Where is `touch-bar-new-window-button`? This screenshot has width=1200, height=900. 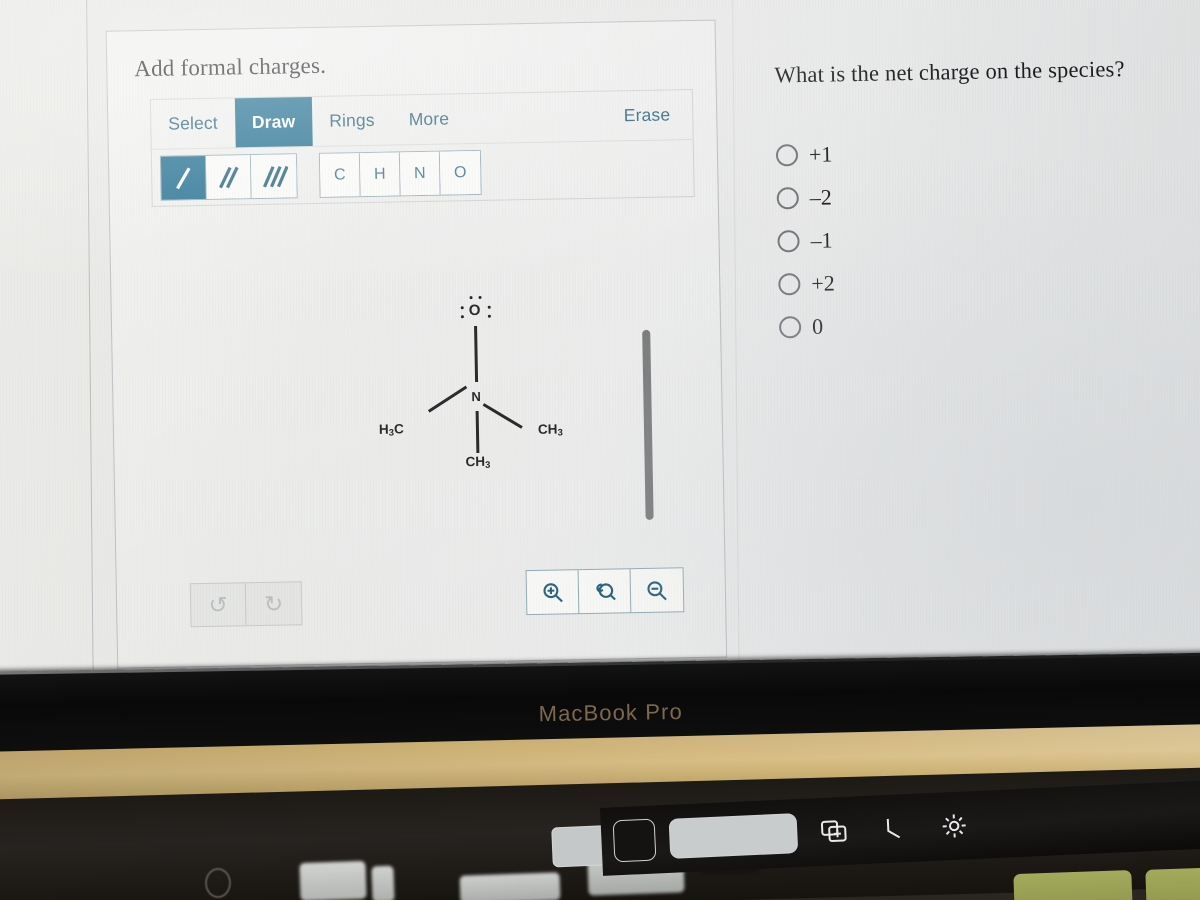 touch-bar-new-window-button is located at coordinates (834, 831).